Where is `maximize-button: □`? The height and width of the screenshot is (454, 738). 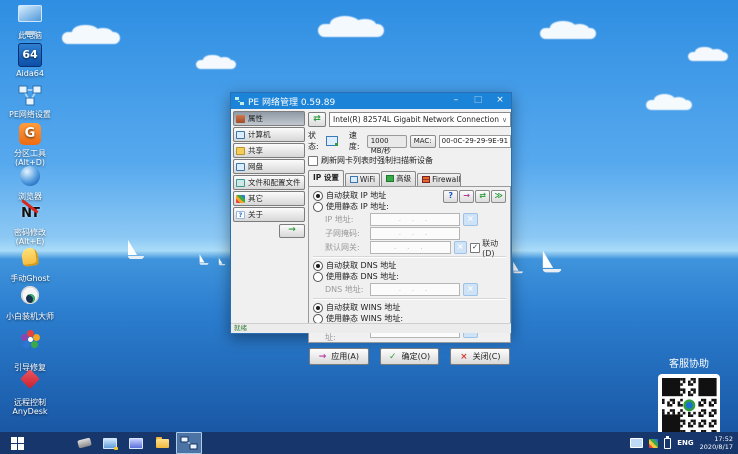
maximize-button: □ is located at coordinates (478, 100).